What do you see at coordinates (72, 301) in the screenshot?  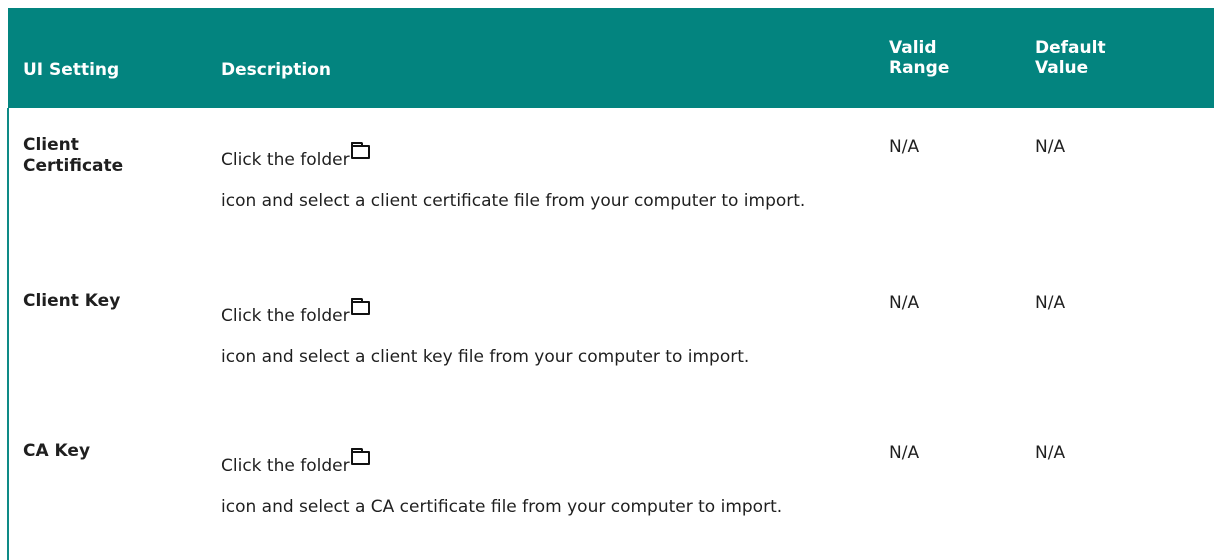 I see `setting-name: Client Key` at bounding box center [72, 301].